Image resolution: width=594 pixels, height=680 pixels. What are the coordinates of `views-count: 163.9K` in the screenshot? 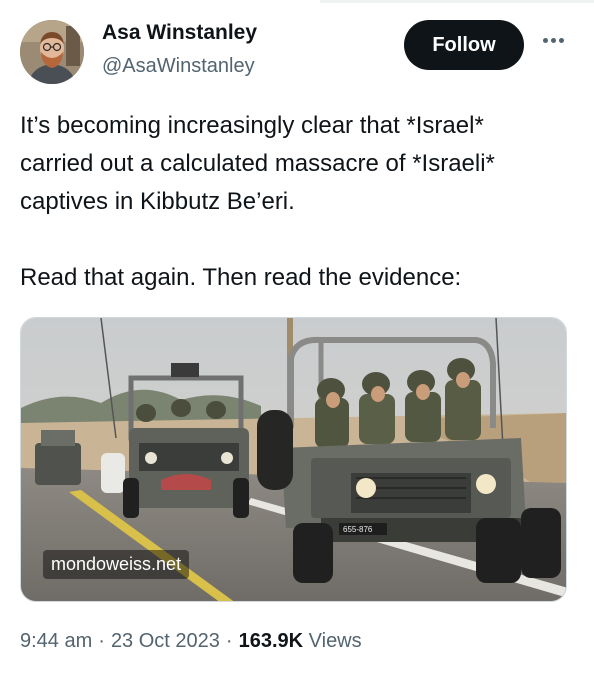 It's located at (271, 641).